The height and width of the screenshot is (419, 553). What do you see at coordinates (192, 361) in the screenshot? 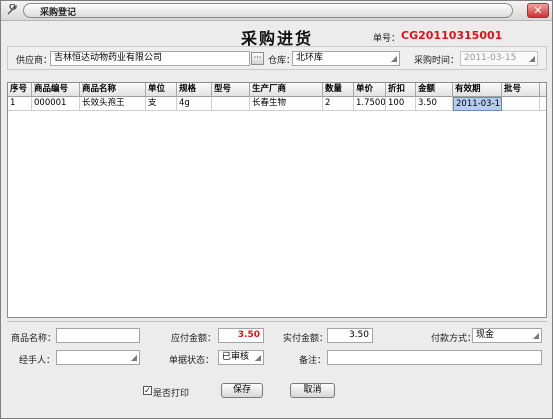
I see `doc-status-label: 单据状态：` at bounding box center [192, 361].